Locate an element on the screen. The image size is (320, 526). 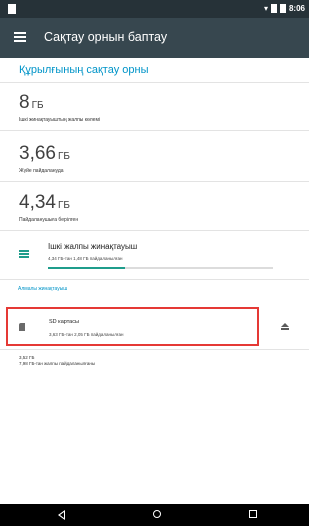
system-storage-stat: 3,66 ГБ Жүйе пайдалануда is located at coordinates (44, 158).